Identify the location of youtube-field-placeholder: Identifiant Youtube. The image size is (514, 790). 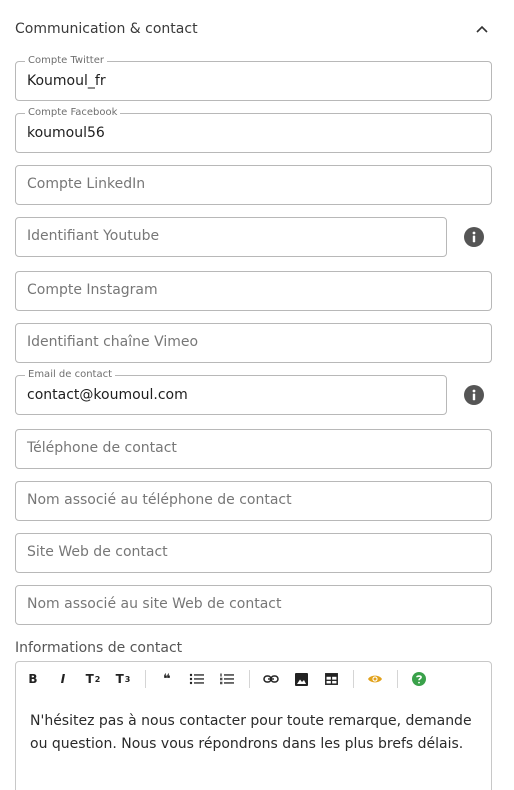
(93, 236).